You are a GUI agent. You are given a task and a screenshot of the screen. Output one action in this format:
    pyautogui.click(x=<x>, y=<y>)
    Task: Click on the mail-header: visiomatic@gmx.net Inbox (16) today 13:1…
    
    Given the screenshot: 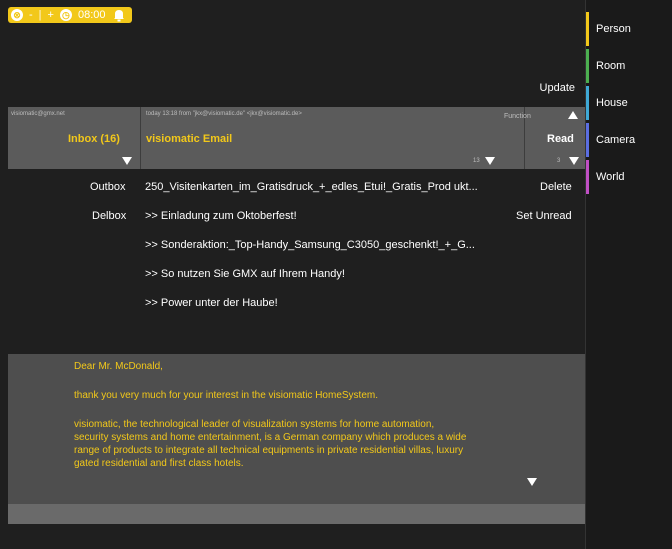 What is the action you would take?
    pyautogui.click(x=296, y=138)
    